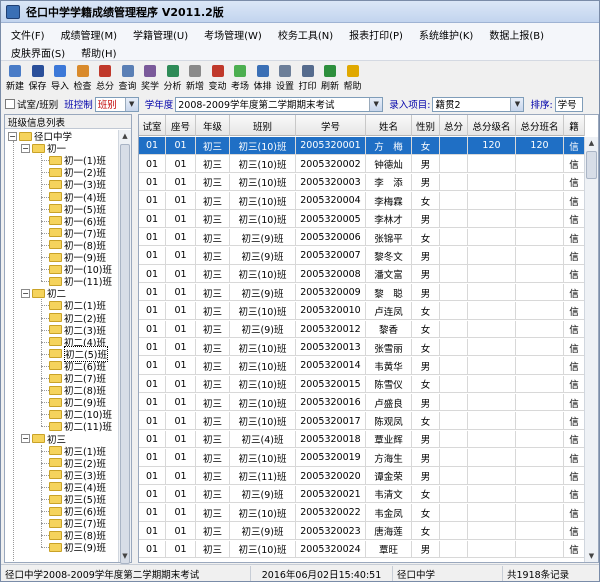  What do you see at coordinates (389, 311) in the screenshot?
I see `table-cell: 卢连凤` at bounding box center [389, 311].